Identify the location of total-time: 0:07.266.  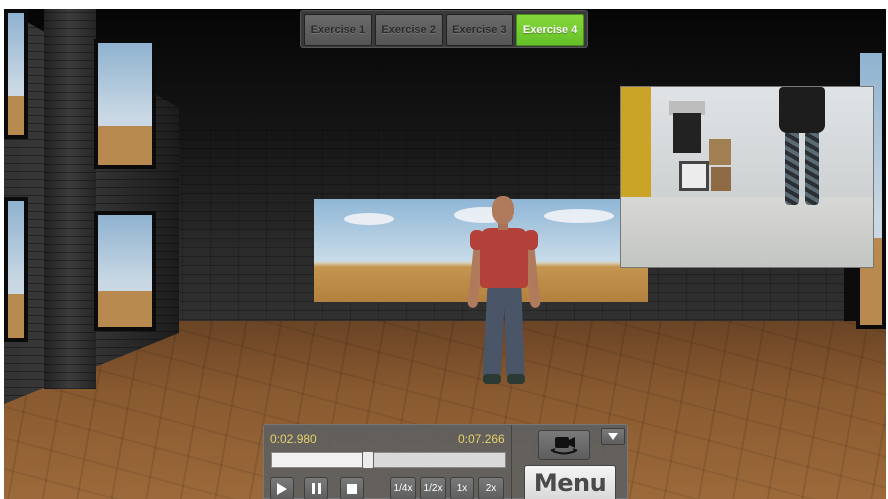
(481, 439).